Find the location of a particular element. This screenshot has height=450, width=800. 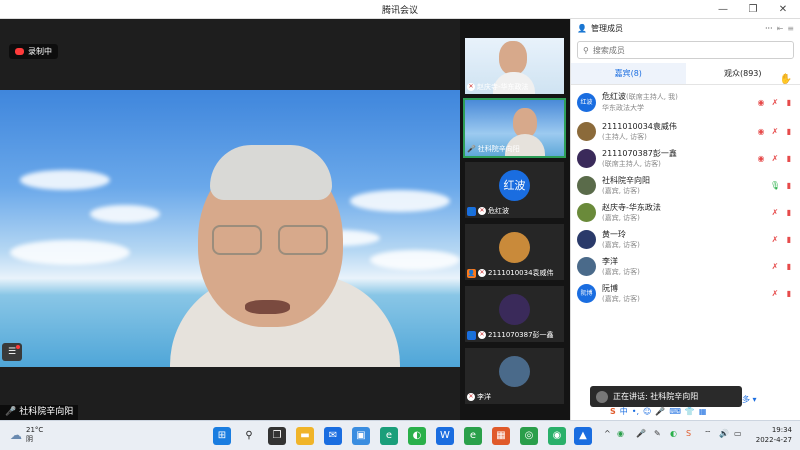

window-title: 腾讯会议 is located at coordinates (399, 11).